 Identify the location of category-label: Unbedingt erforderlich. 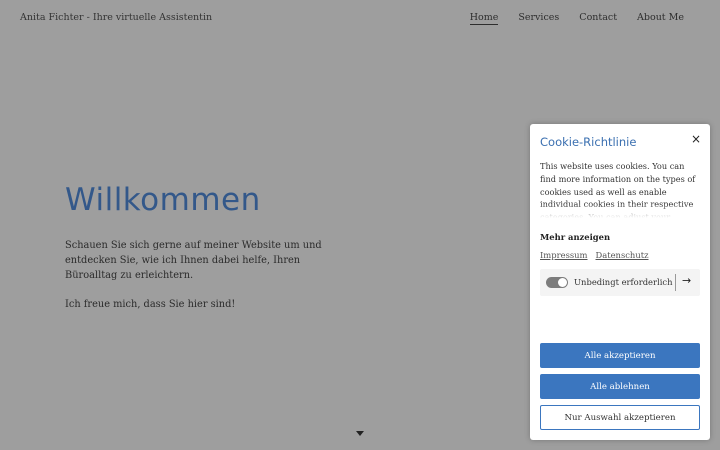
(623, 282).